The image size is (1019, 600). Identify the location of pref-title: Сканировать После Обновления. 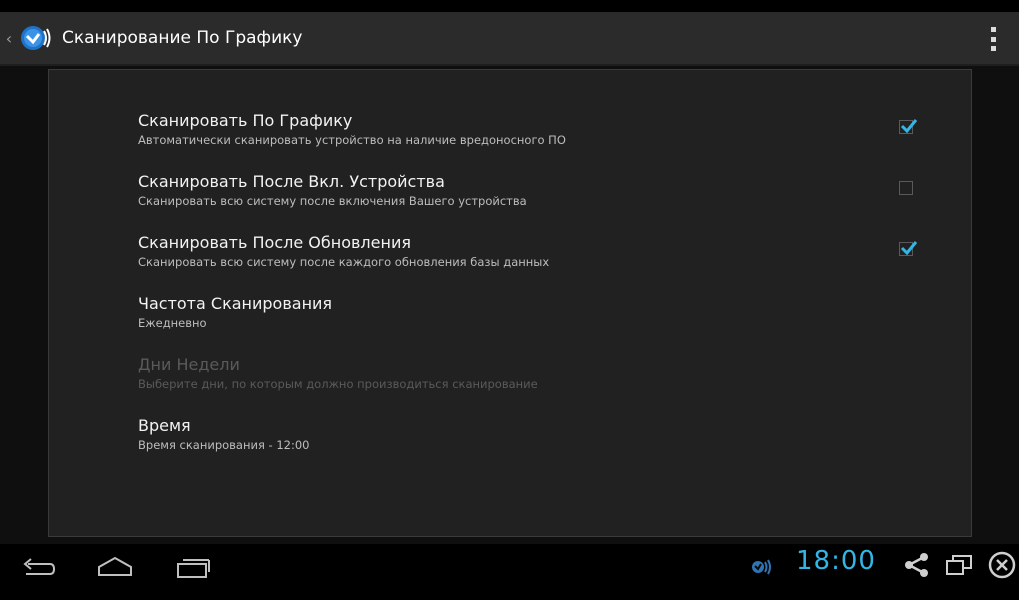
(274, 242).